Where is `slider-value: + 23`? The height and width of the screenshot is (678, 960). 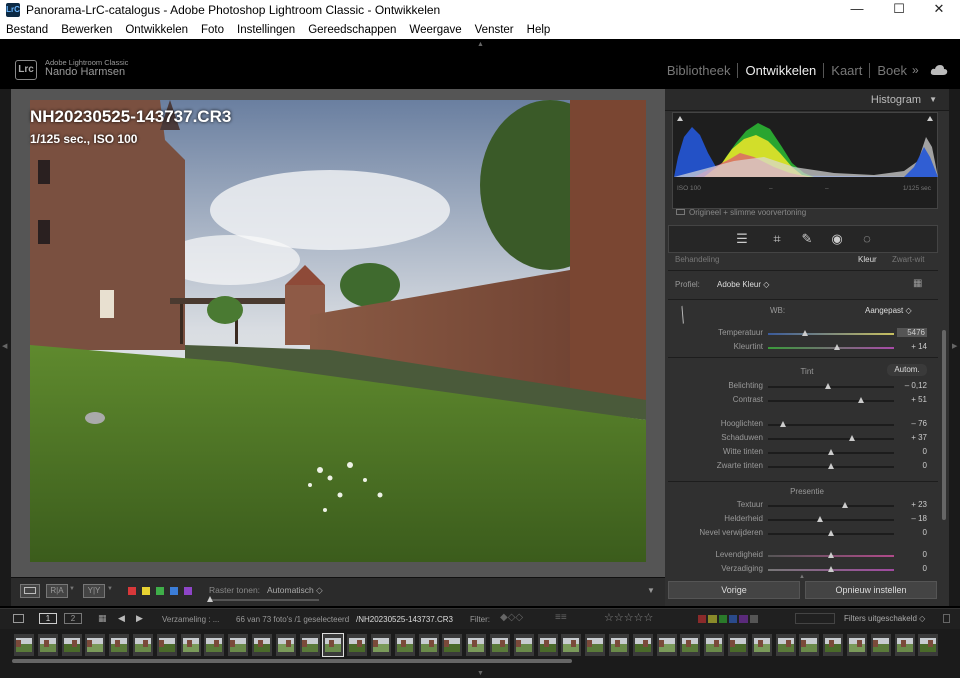
slider-value: + 23 is located at coordinates (912, 504).